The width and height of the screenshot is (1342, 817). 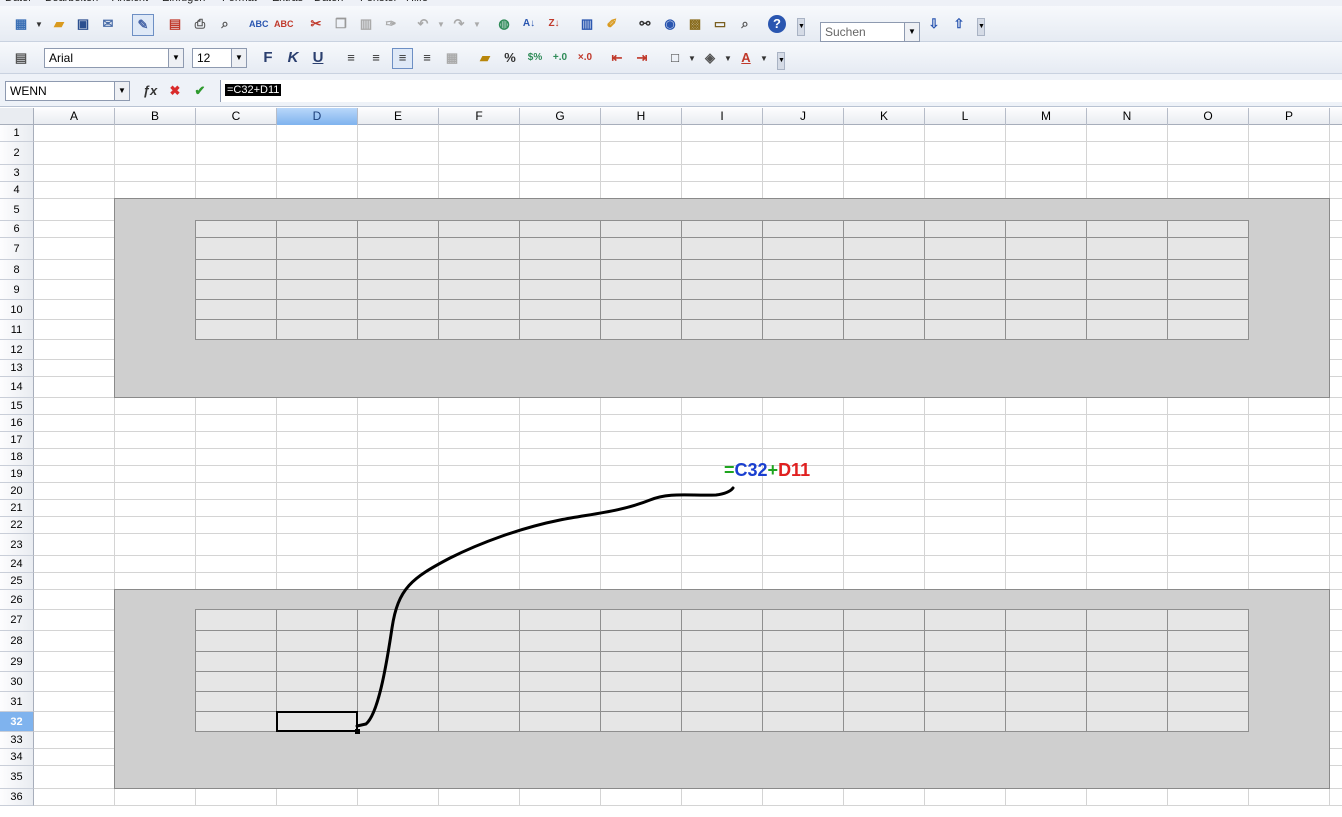 What do you see at coordinates (1046, 116) in the screenshot?
I see `column-header-m: M` at bounding box center [1046, 116].